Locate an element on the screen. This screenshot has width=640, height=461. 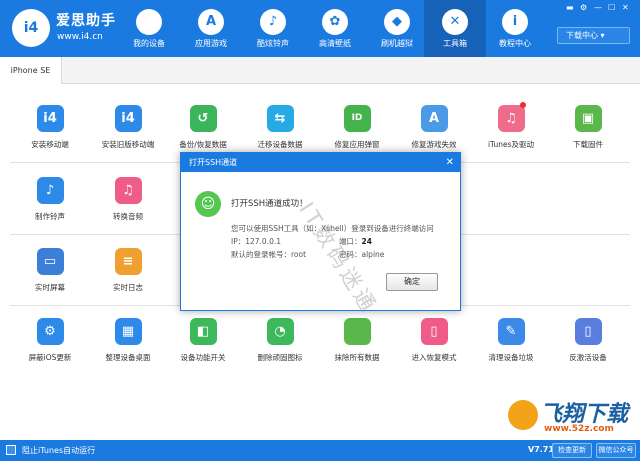
tool-deactivate-device: ▯ 反激活设备 is located at coordinates (588, 340).